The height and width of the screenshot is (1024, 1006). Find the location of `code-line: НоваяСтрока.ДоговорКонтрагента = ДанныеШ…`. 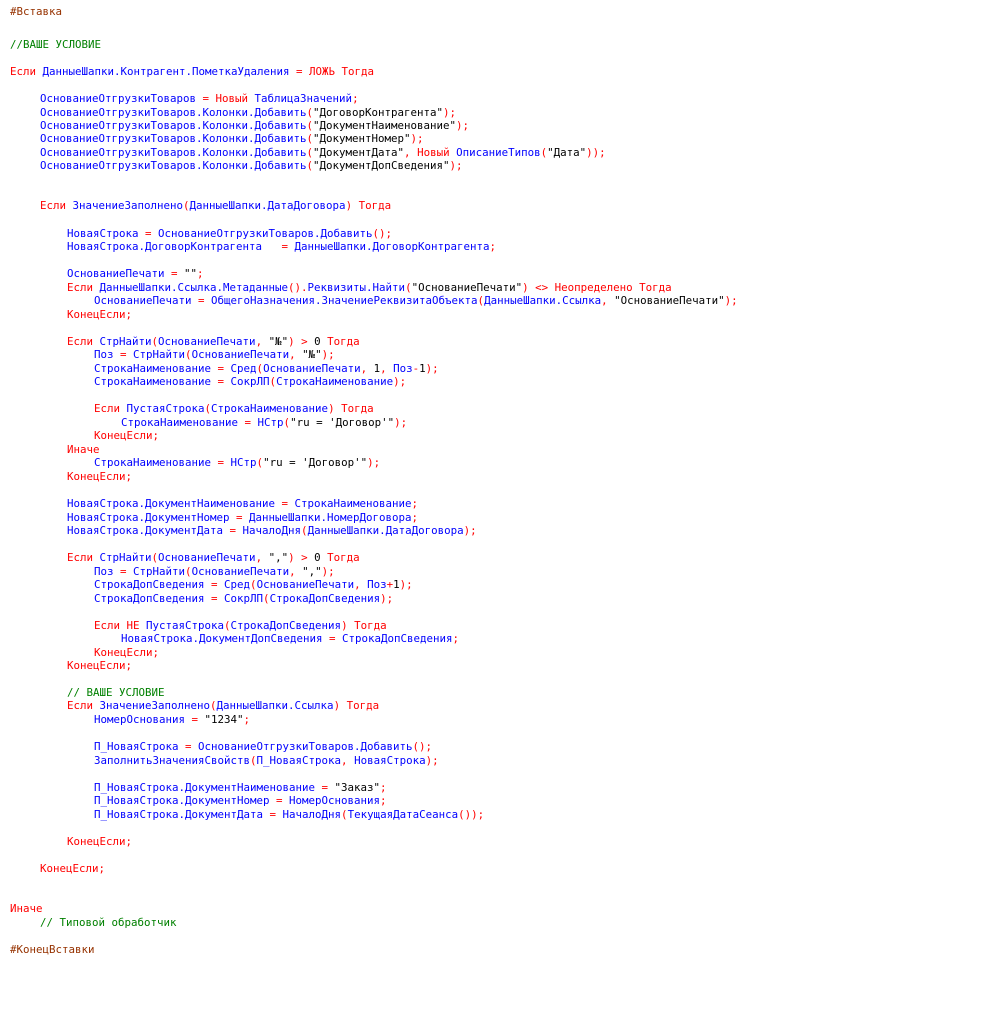

code-line: НоваяСтрока.ДоговорКонтрагента = ДанныеШ… is located at coordinates (281, 246).